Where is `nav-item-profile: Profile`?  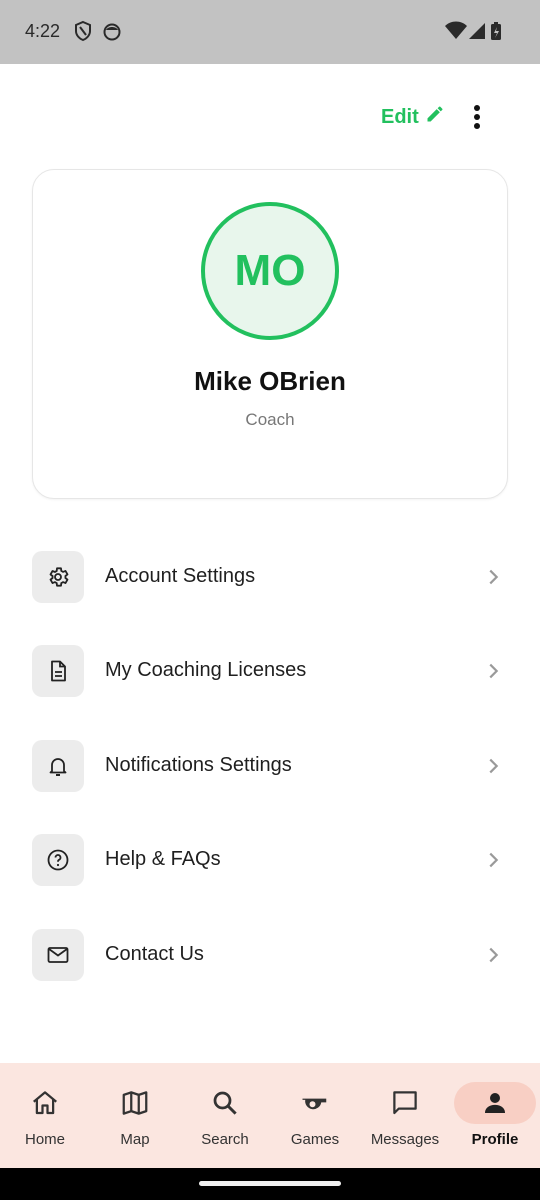
nav-item-profile: Profile is located at coordinates (495, 1115).